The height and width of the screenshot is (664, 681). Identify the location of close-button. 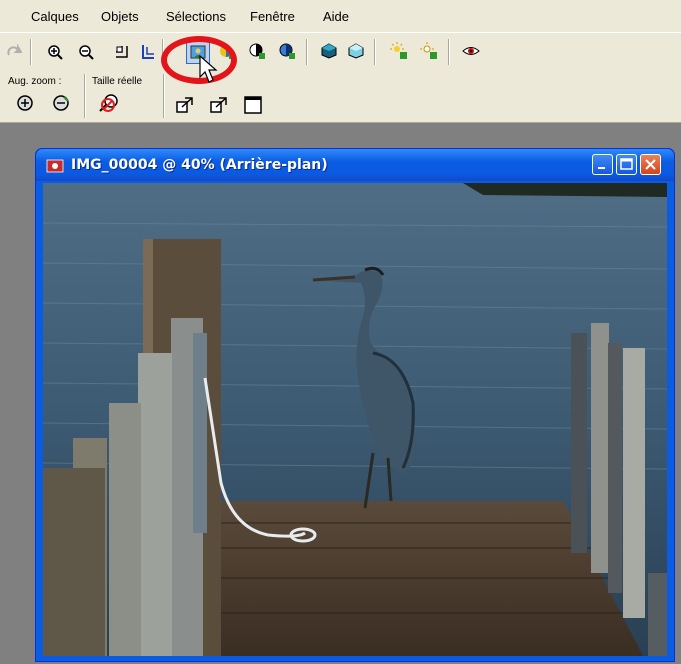
(650, 164).